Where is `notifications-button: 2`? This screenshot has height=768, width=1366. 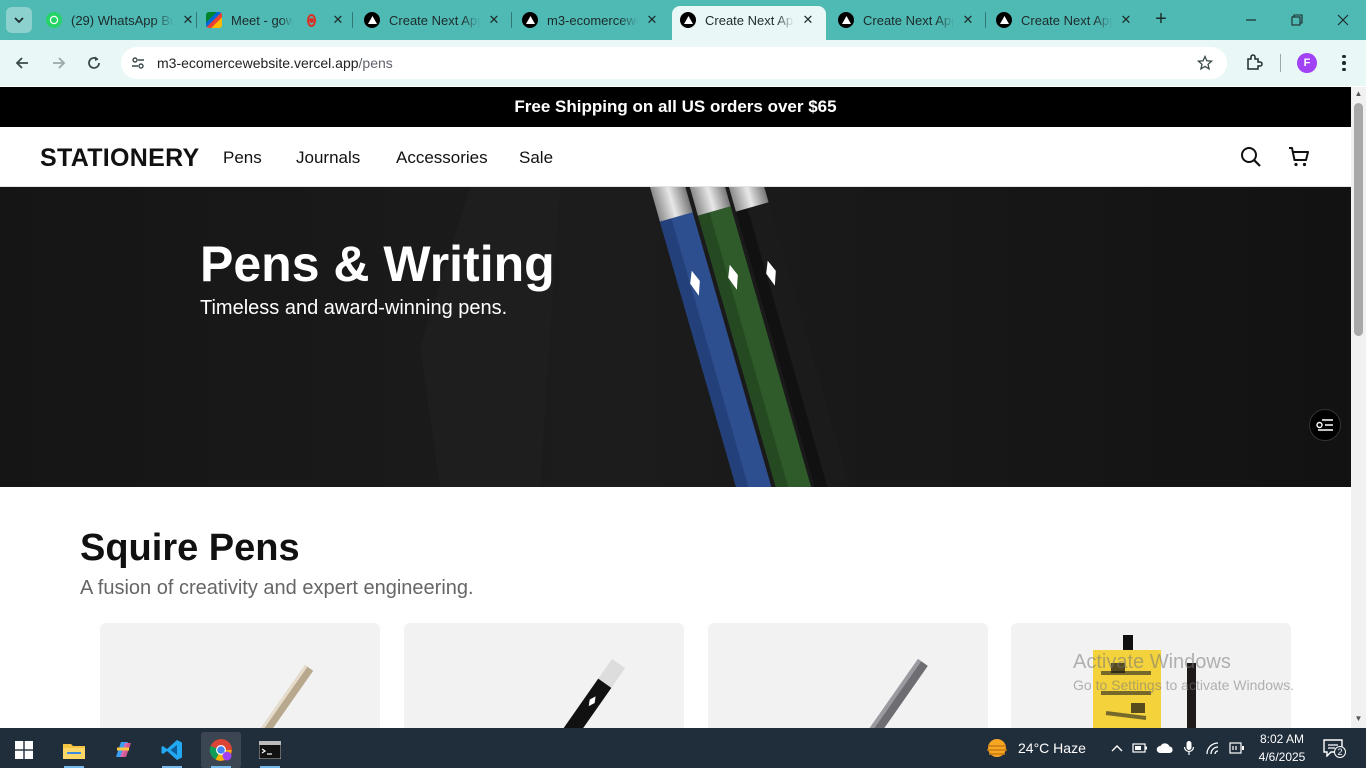 notifications-button: 2 is located at coordinates (1334, 748).